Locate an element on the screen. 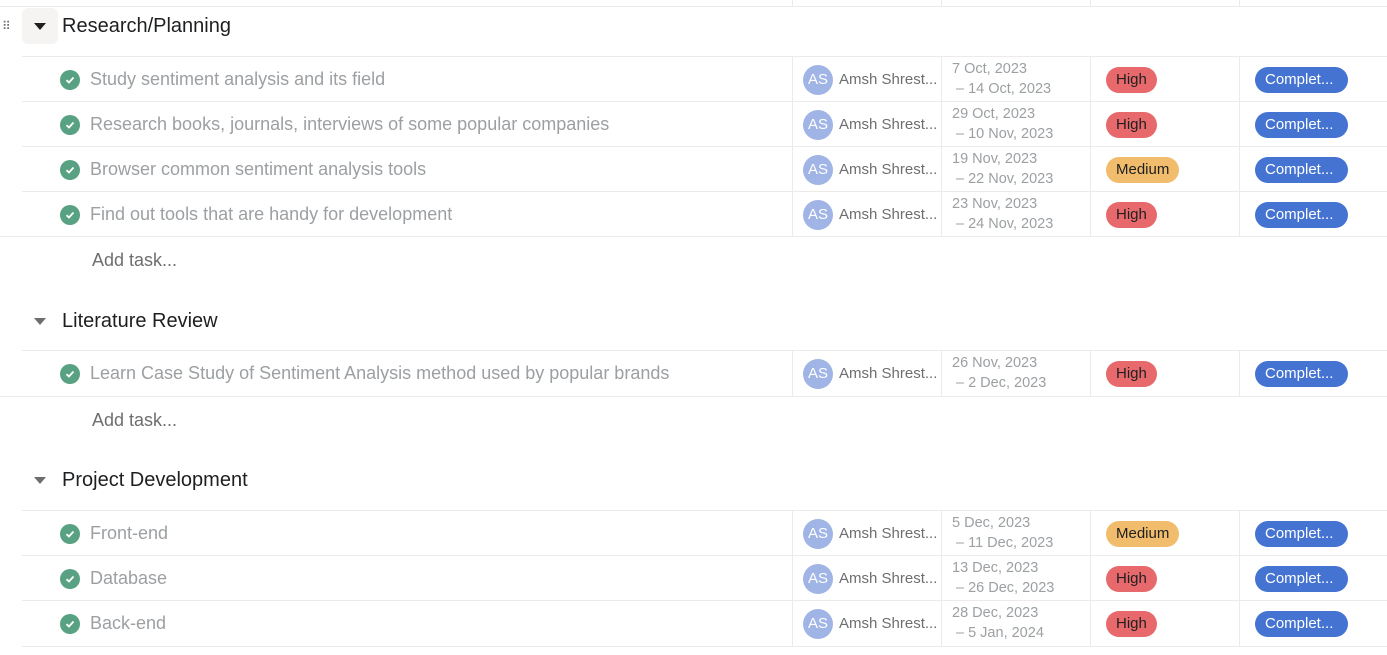 The image size is (1387, 655). due-date-cell: 5 Dec, 2023 – 11 Dec, 2023 is located at coordinates (1015, 533).